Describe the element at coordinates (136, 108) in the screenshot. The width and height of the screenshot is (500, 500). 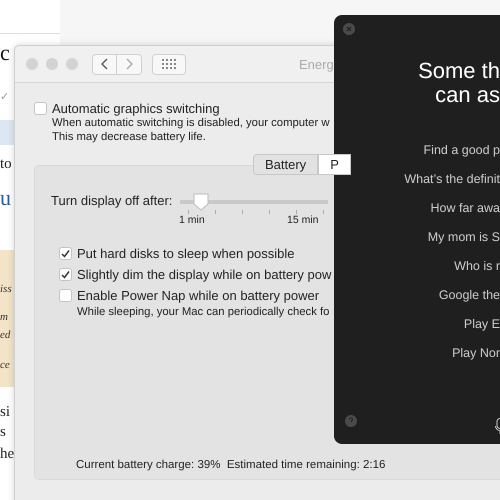
I see `checkbox-label: Automatic graphics switching` at that location.